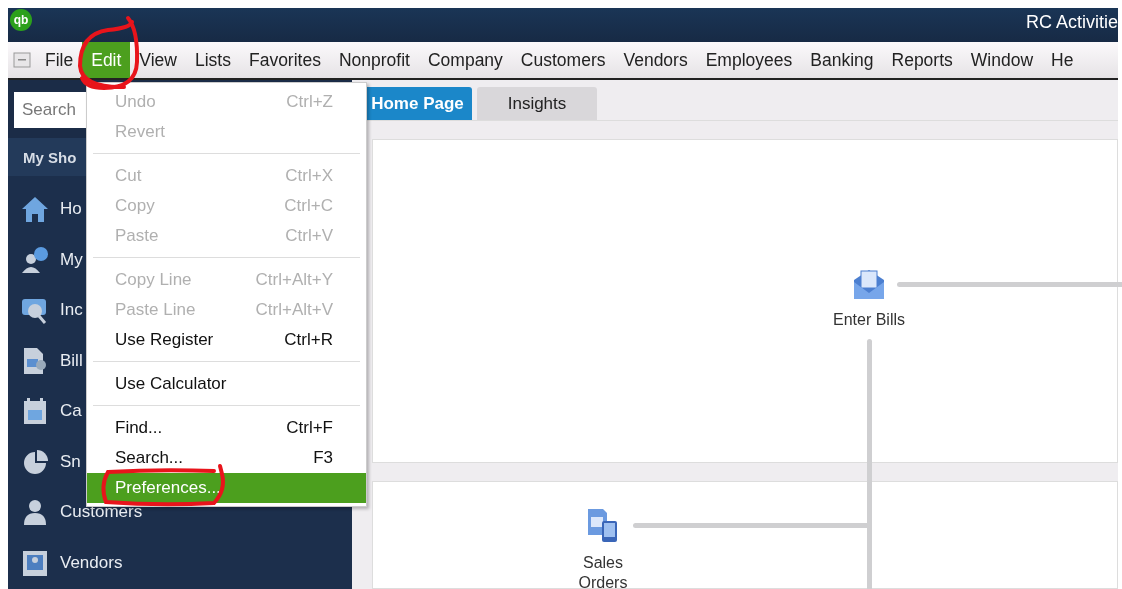  Describe the element at coordinates (374, 60) in the screenshot. I see `menu-item: Nonprofit` at that location.